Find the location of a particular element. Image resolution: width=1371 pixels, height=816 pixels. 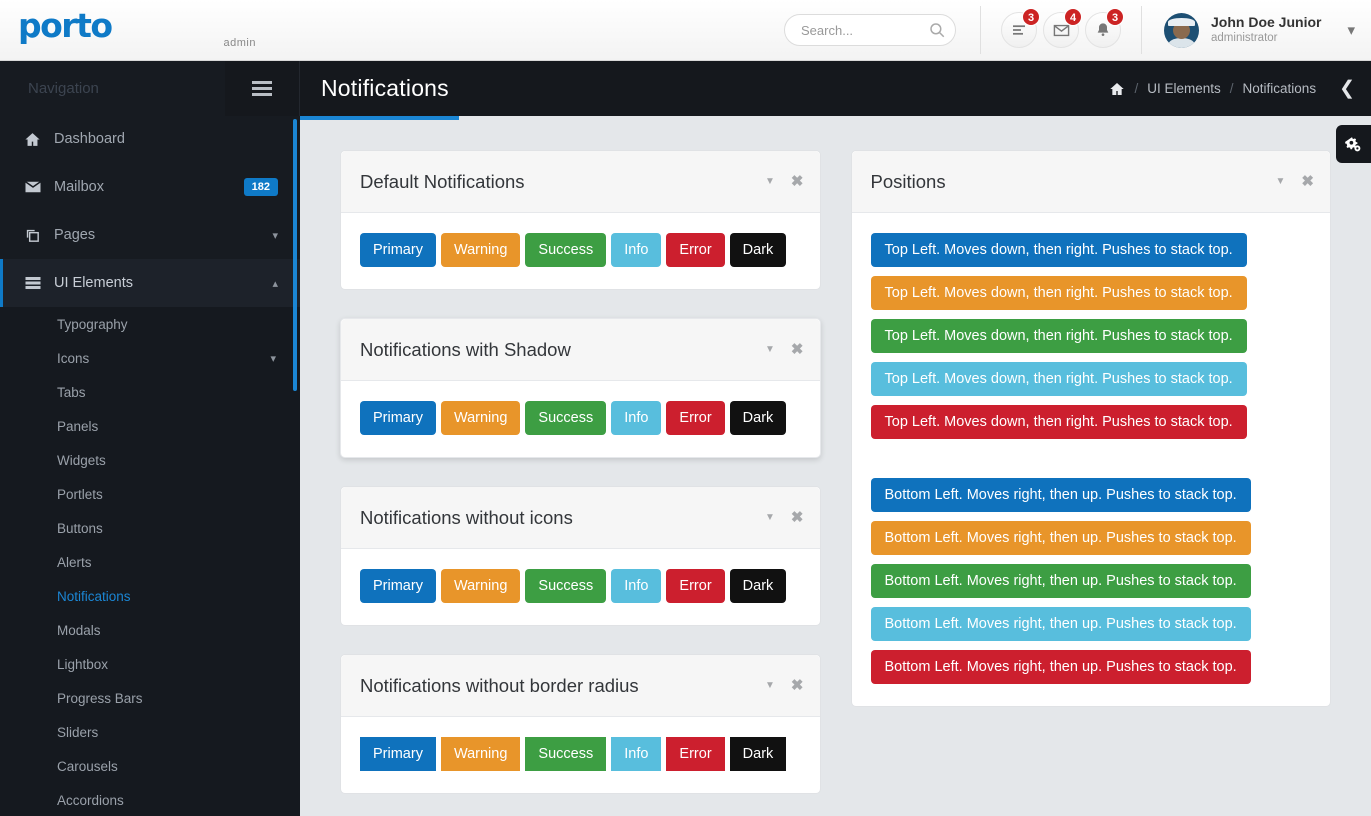

tasks-button: 3 is located at coordinates (1021, 28).